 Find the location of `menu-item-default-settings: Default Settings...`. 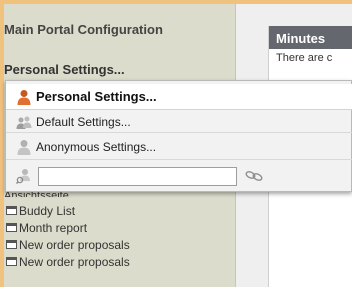

menu-item-default-settings: Default Settings... is located at coordinates (179, 122).